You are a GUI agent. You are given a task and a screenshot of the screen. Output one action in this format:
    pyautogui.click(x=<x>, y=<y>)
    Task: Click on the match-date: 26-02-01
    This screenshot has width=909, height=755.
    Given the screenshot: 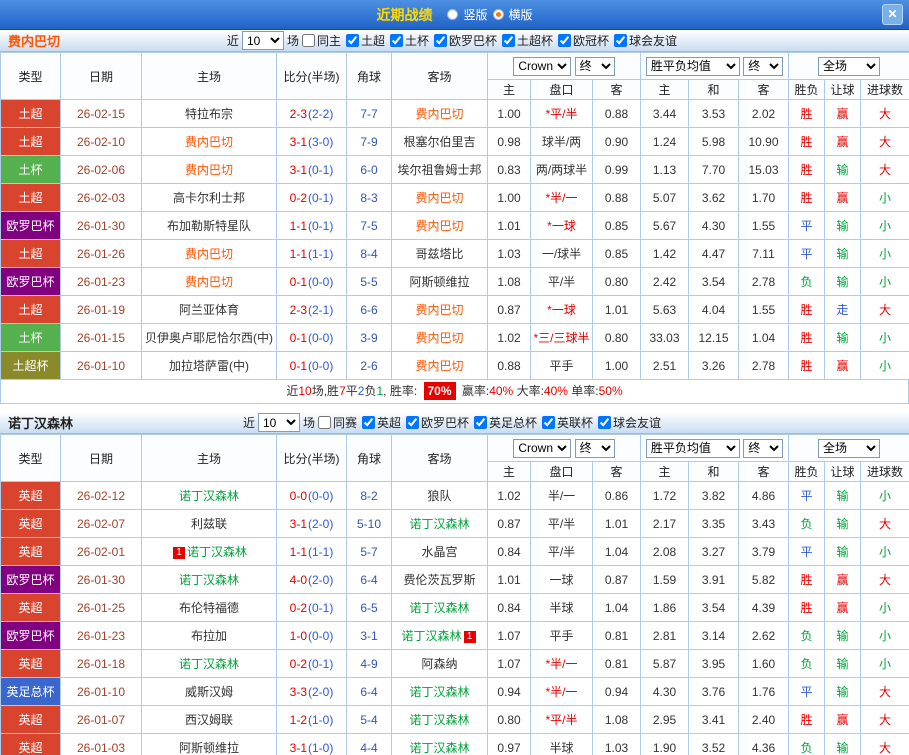 What is the action you would take?
    pyautogui.click(x=101, y=551)
    